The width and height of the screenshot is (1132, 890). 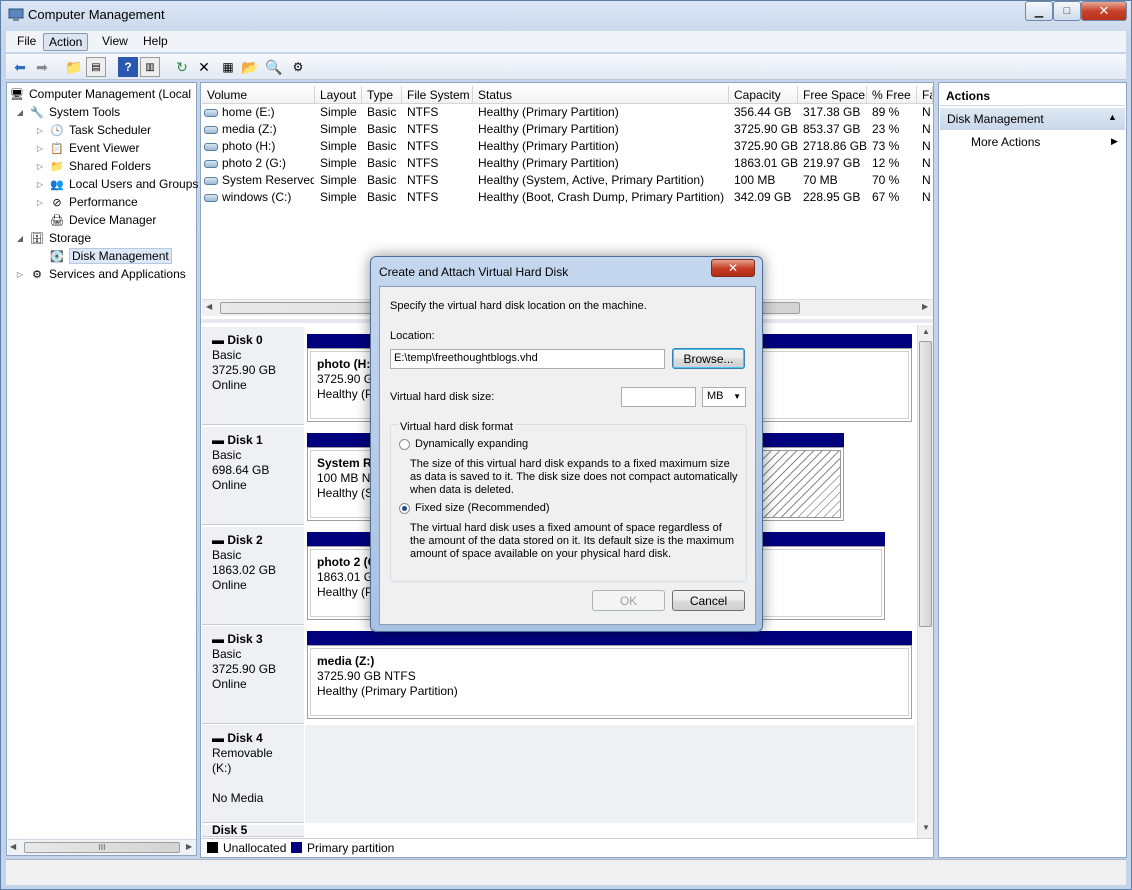 What do you see at coordinates (259, 164) in the screenshot?
I see `volume-name-cell: photo 2 (G:)` at bounding box center [259, 164].